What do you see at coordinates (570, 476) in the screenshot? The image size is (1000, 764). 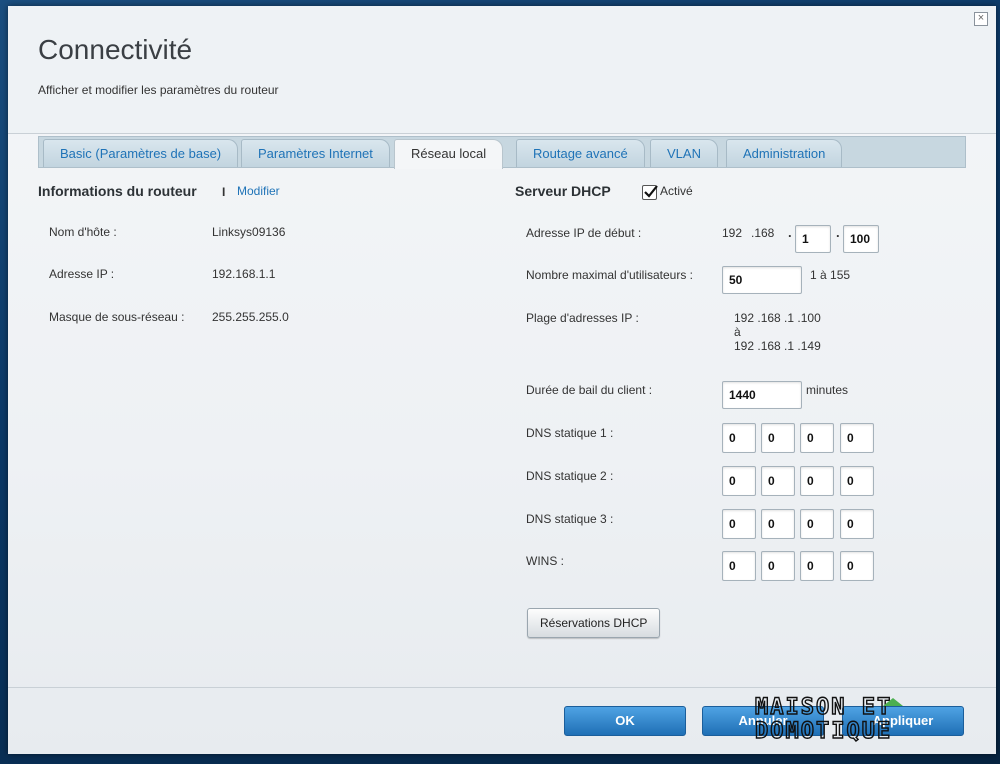 I see `dns2-label: DNS statique 2 :` at bounding box center [570, 476].